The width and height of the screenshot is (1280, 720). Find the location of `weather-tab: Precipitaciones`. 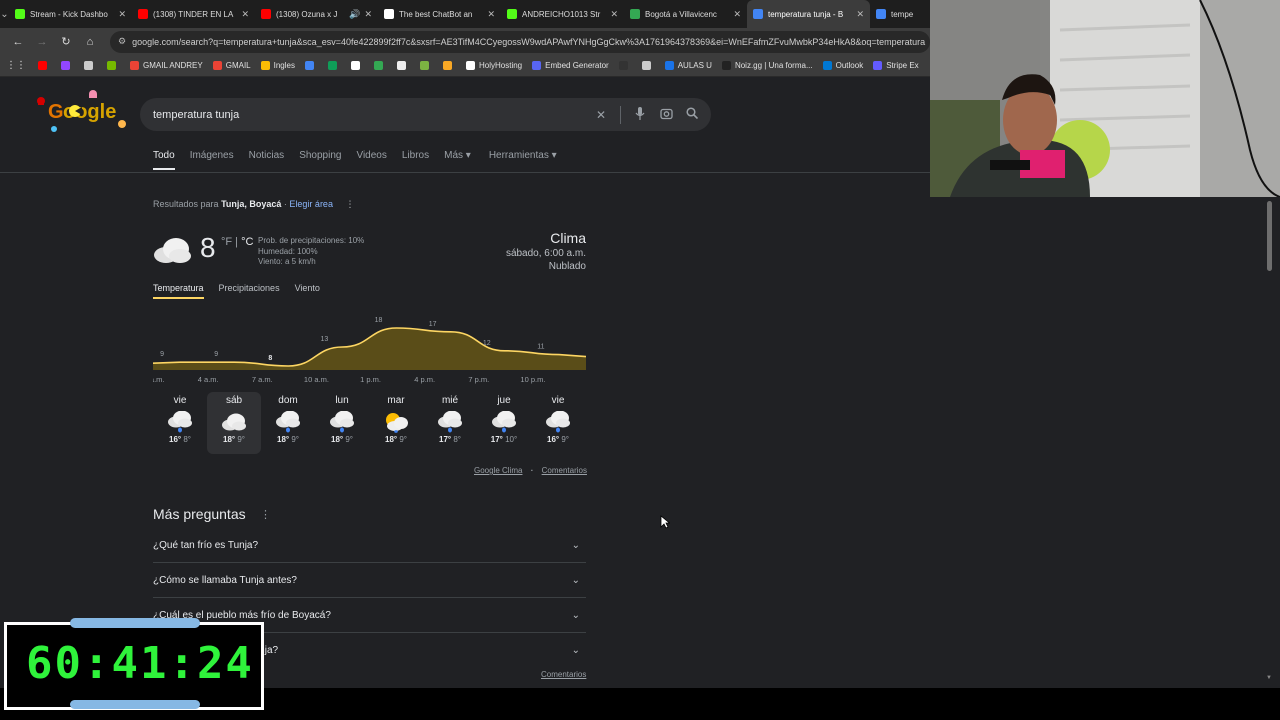

weather-tab: Precipitaciones is located at coordinates (249, 288).